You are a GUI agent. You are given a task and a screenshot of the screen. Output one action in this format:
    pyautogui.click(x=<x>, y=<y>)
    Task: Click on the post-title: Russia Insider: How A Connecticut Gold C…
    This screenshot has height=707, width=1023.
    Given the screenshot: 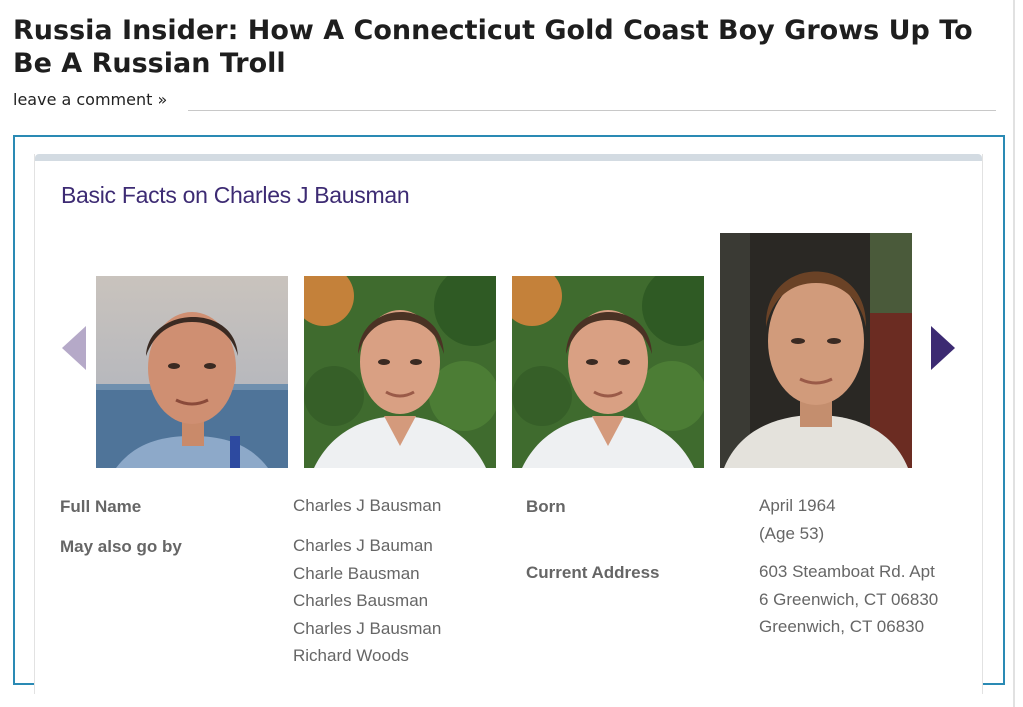 What is the action you would take?
    pyautogui.click(x=508, y=47)
    